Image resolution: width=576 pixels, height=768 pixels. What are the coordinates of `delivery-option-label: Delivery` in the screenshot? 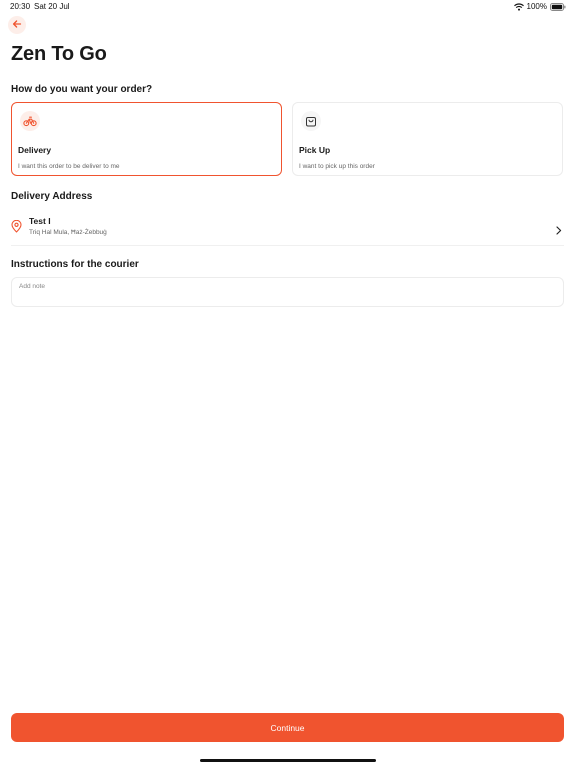 It's located at (35, 150).